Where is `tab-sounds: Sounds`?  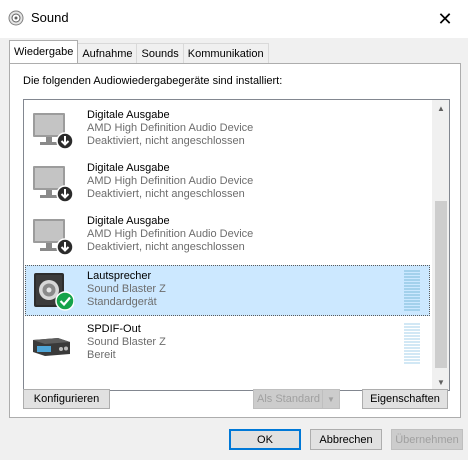
tab-sounds: Sounds is located at coordinates (160, 53).